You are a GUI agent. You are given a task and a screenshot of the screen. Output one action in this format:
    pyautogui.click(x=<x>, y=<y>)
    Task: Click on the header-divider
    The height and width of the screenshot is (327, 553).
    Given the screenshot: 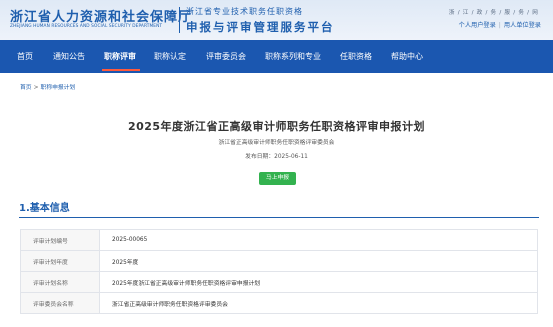 What is the action you would take?
    pyautogui.click(x=179, y=20)
    